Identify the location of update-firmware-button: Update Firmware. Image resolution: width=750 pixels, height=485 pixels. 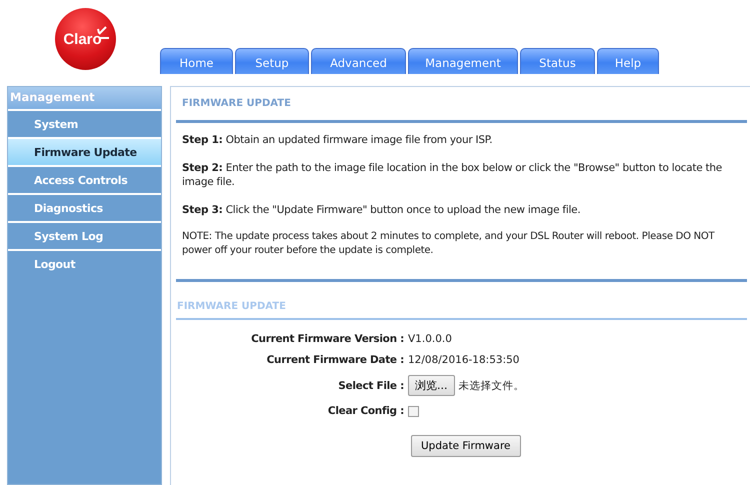
(465, 446).